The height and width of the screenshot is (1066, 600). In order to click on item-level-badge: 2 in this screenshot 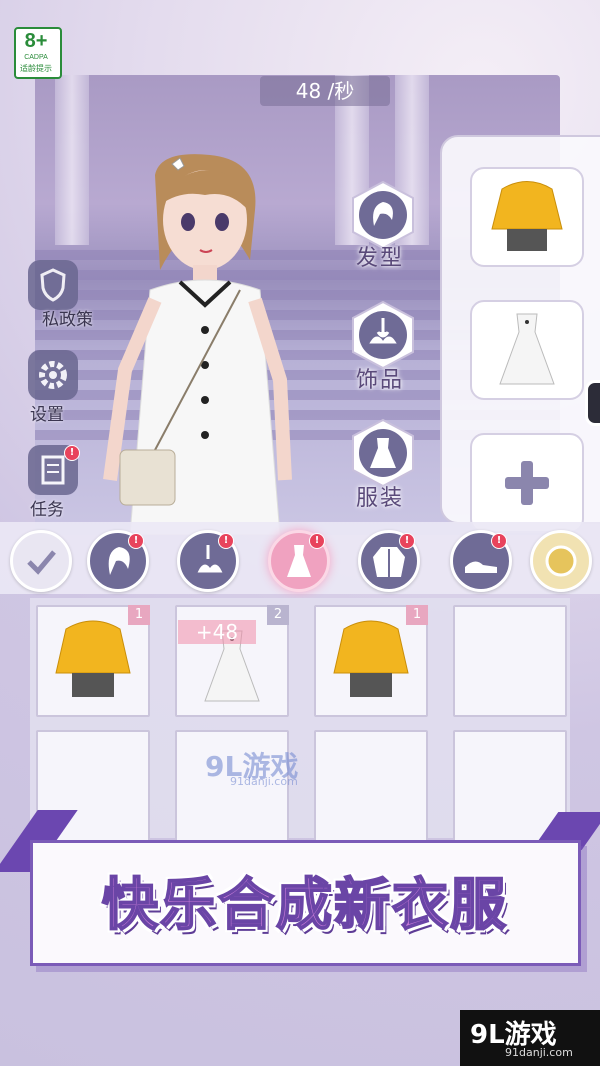, I will do `click(278, 615)`.